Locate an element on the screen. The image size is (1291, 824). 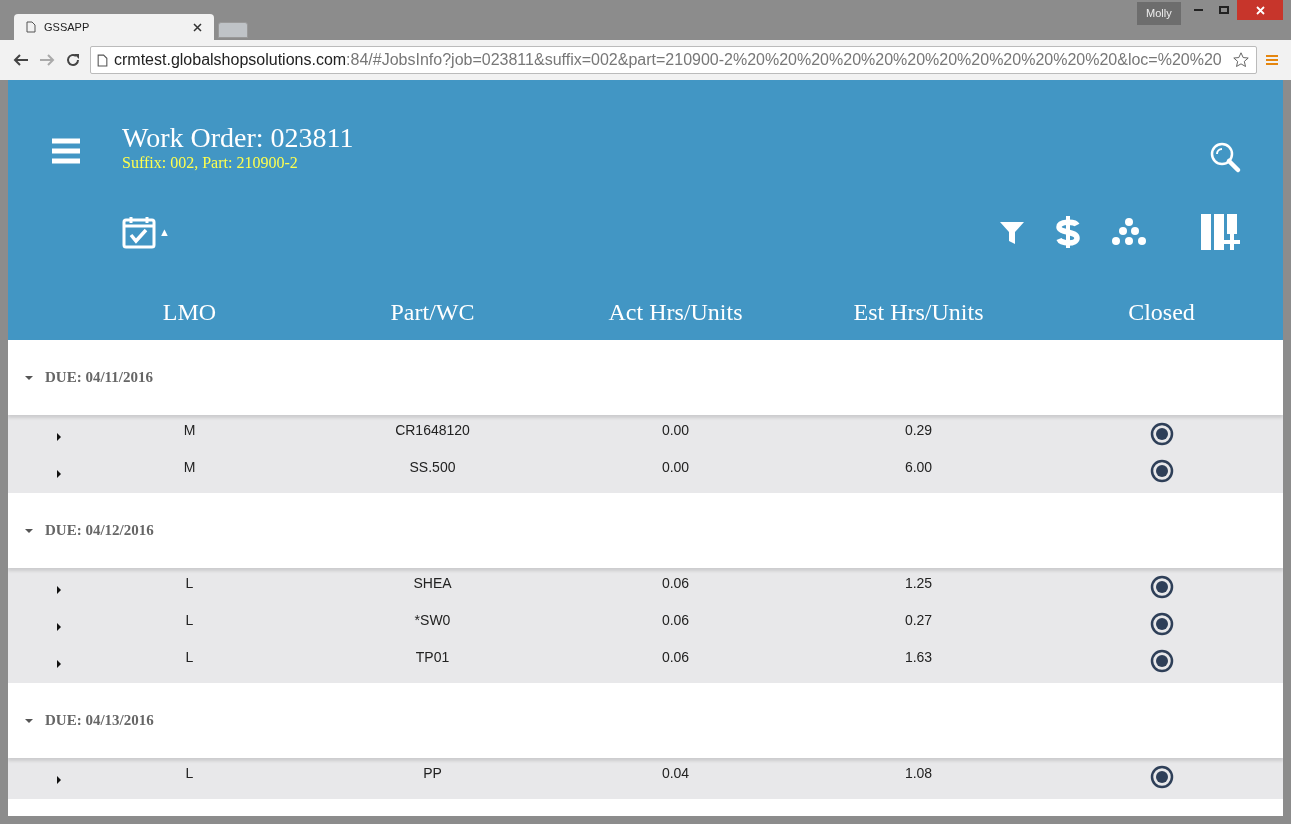
table-cell-text: 1.63 is located at coordinates (918, 657).